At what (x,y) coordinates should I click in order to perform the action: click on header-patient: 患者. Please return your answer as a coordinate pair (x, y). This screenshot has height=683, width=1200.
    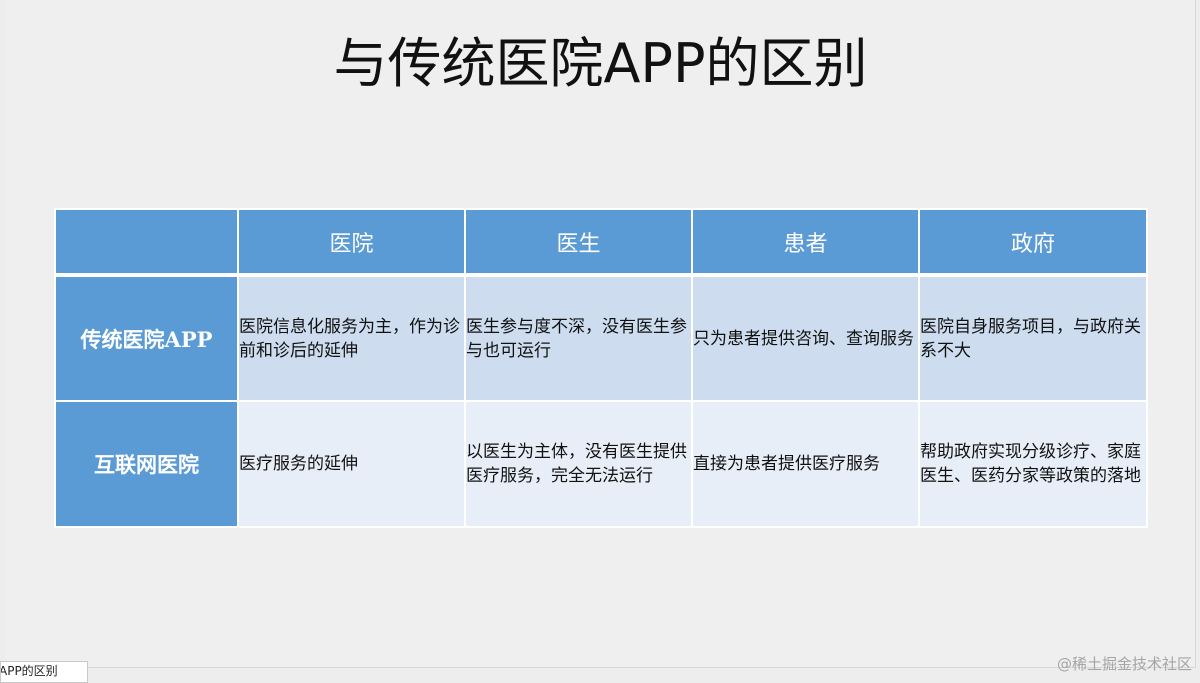
    Looking at the image, I should click on (805, 242).